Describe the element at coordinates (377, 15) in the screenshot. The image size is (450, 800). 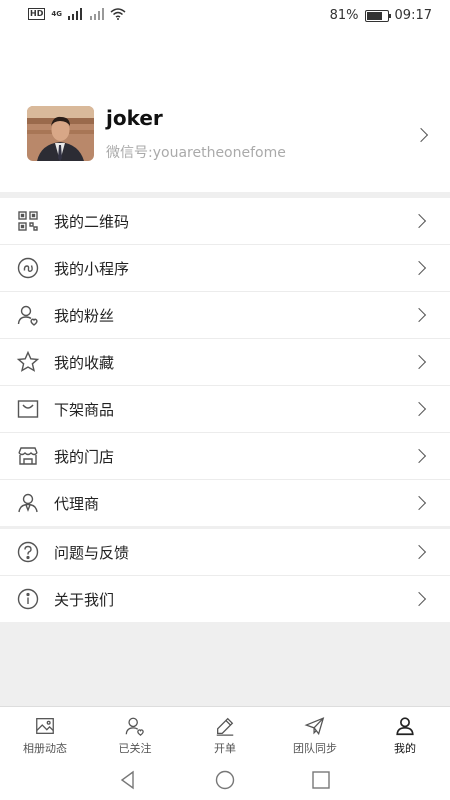
I see `battery-icon` at that location.